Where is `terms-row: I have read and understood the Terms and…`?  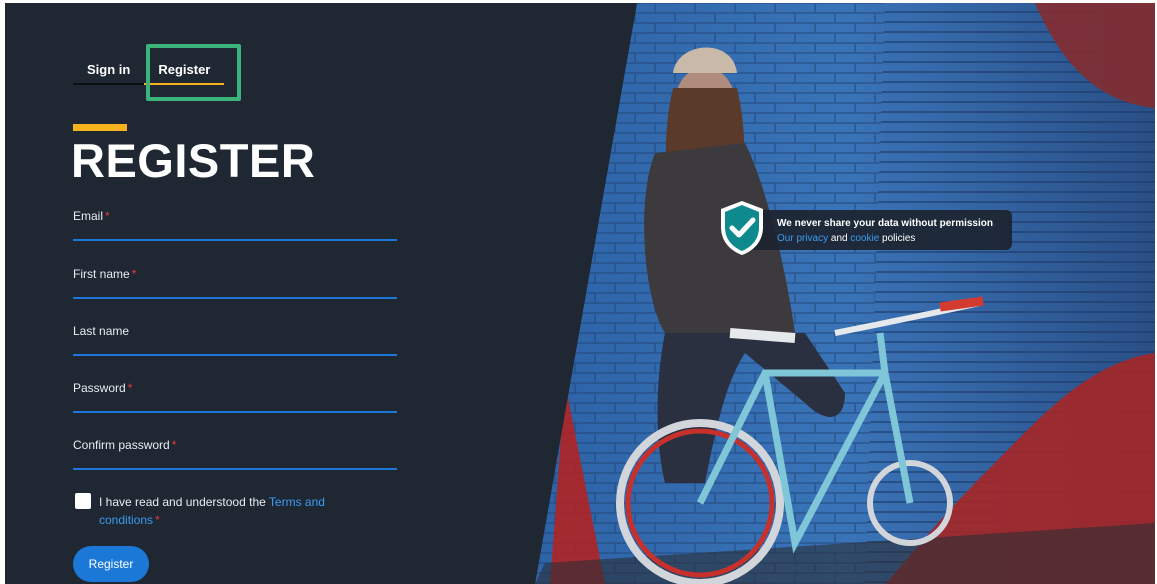
terms-row: I have read and understood the Terms and… is located at coordinates (225, 511).